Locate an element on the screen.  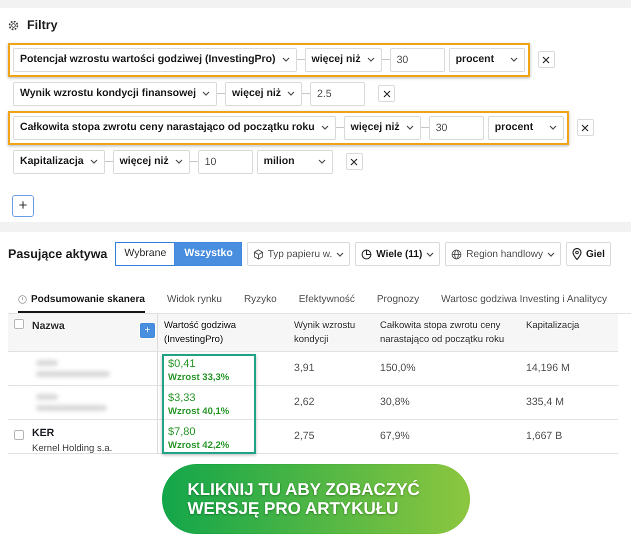
filter-dropdown: Typ papieru w. is located at coordinates (298, 254).